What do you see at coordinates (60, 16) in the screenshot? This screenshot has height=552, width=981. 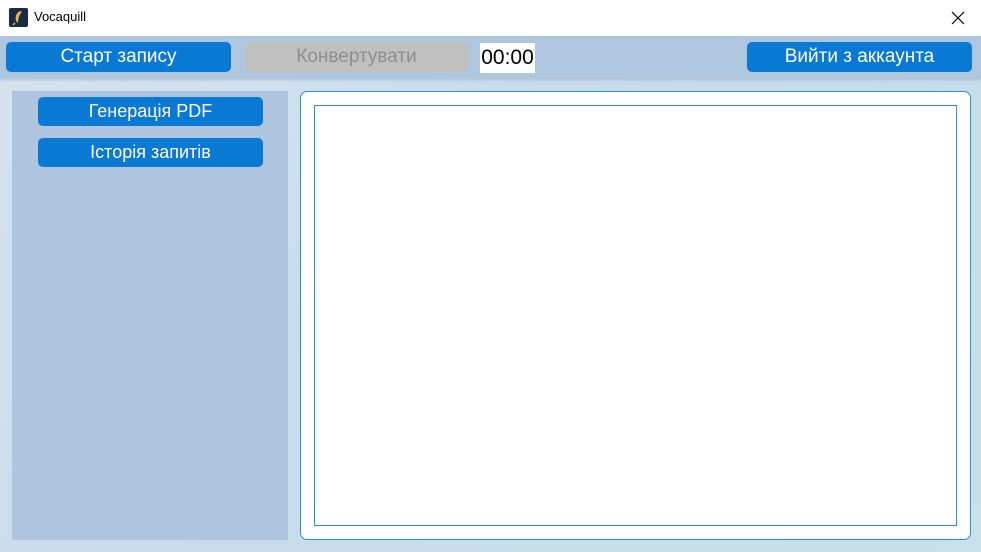 I see `window-title: Vocaquill` at bounding box center [60, 16].